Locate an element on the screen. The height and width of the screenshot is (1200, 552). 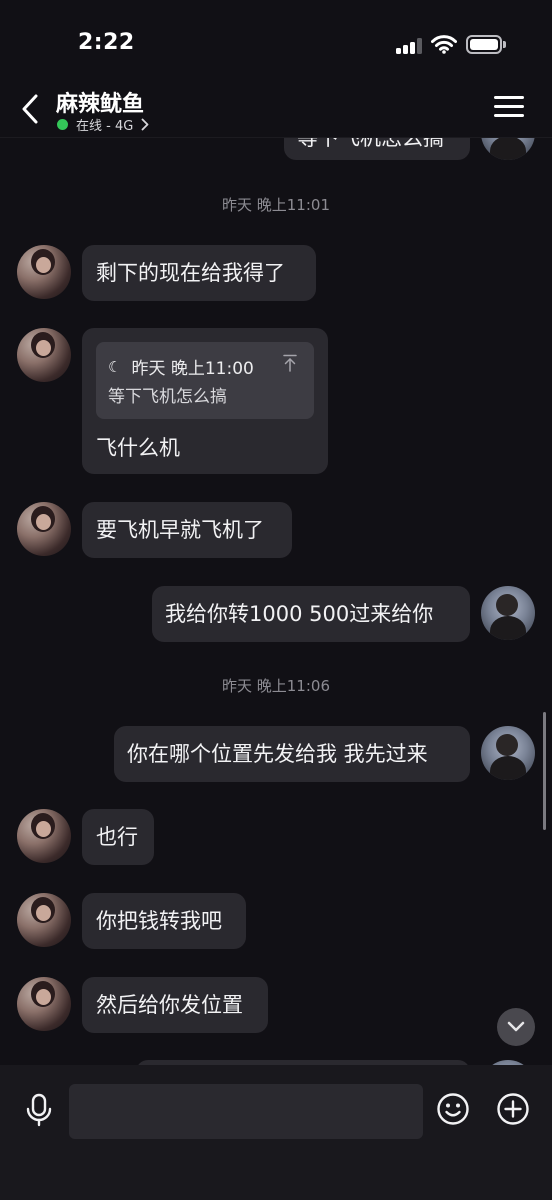
plus-icon is located at coordinates (513, 1109).